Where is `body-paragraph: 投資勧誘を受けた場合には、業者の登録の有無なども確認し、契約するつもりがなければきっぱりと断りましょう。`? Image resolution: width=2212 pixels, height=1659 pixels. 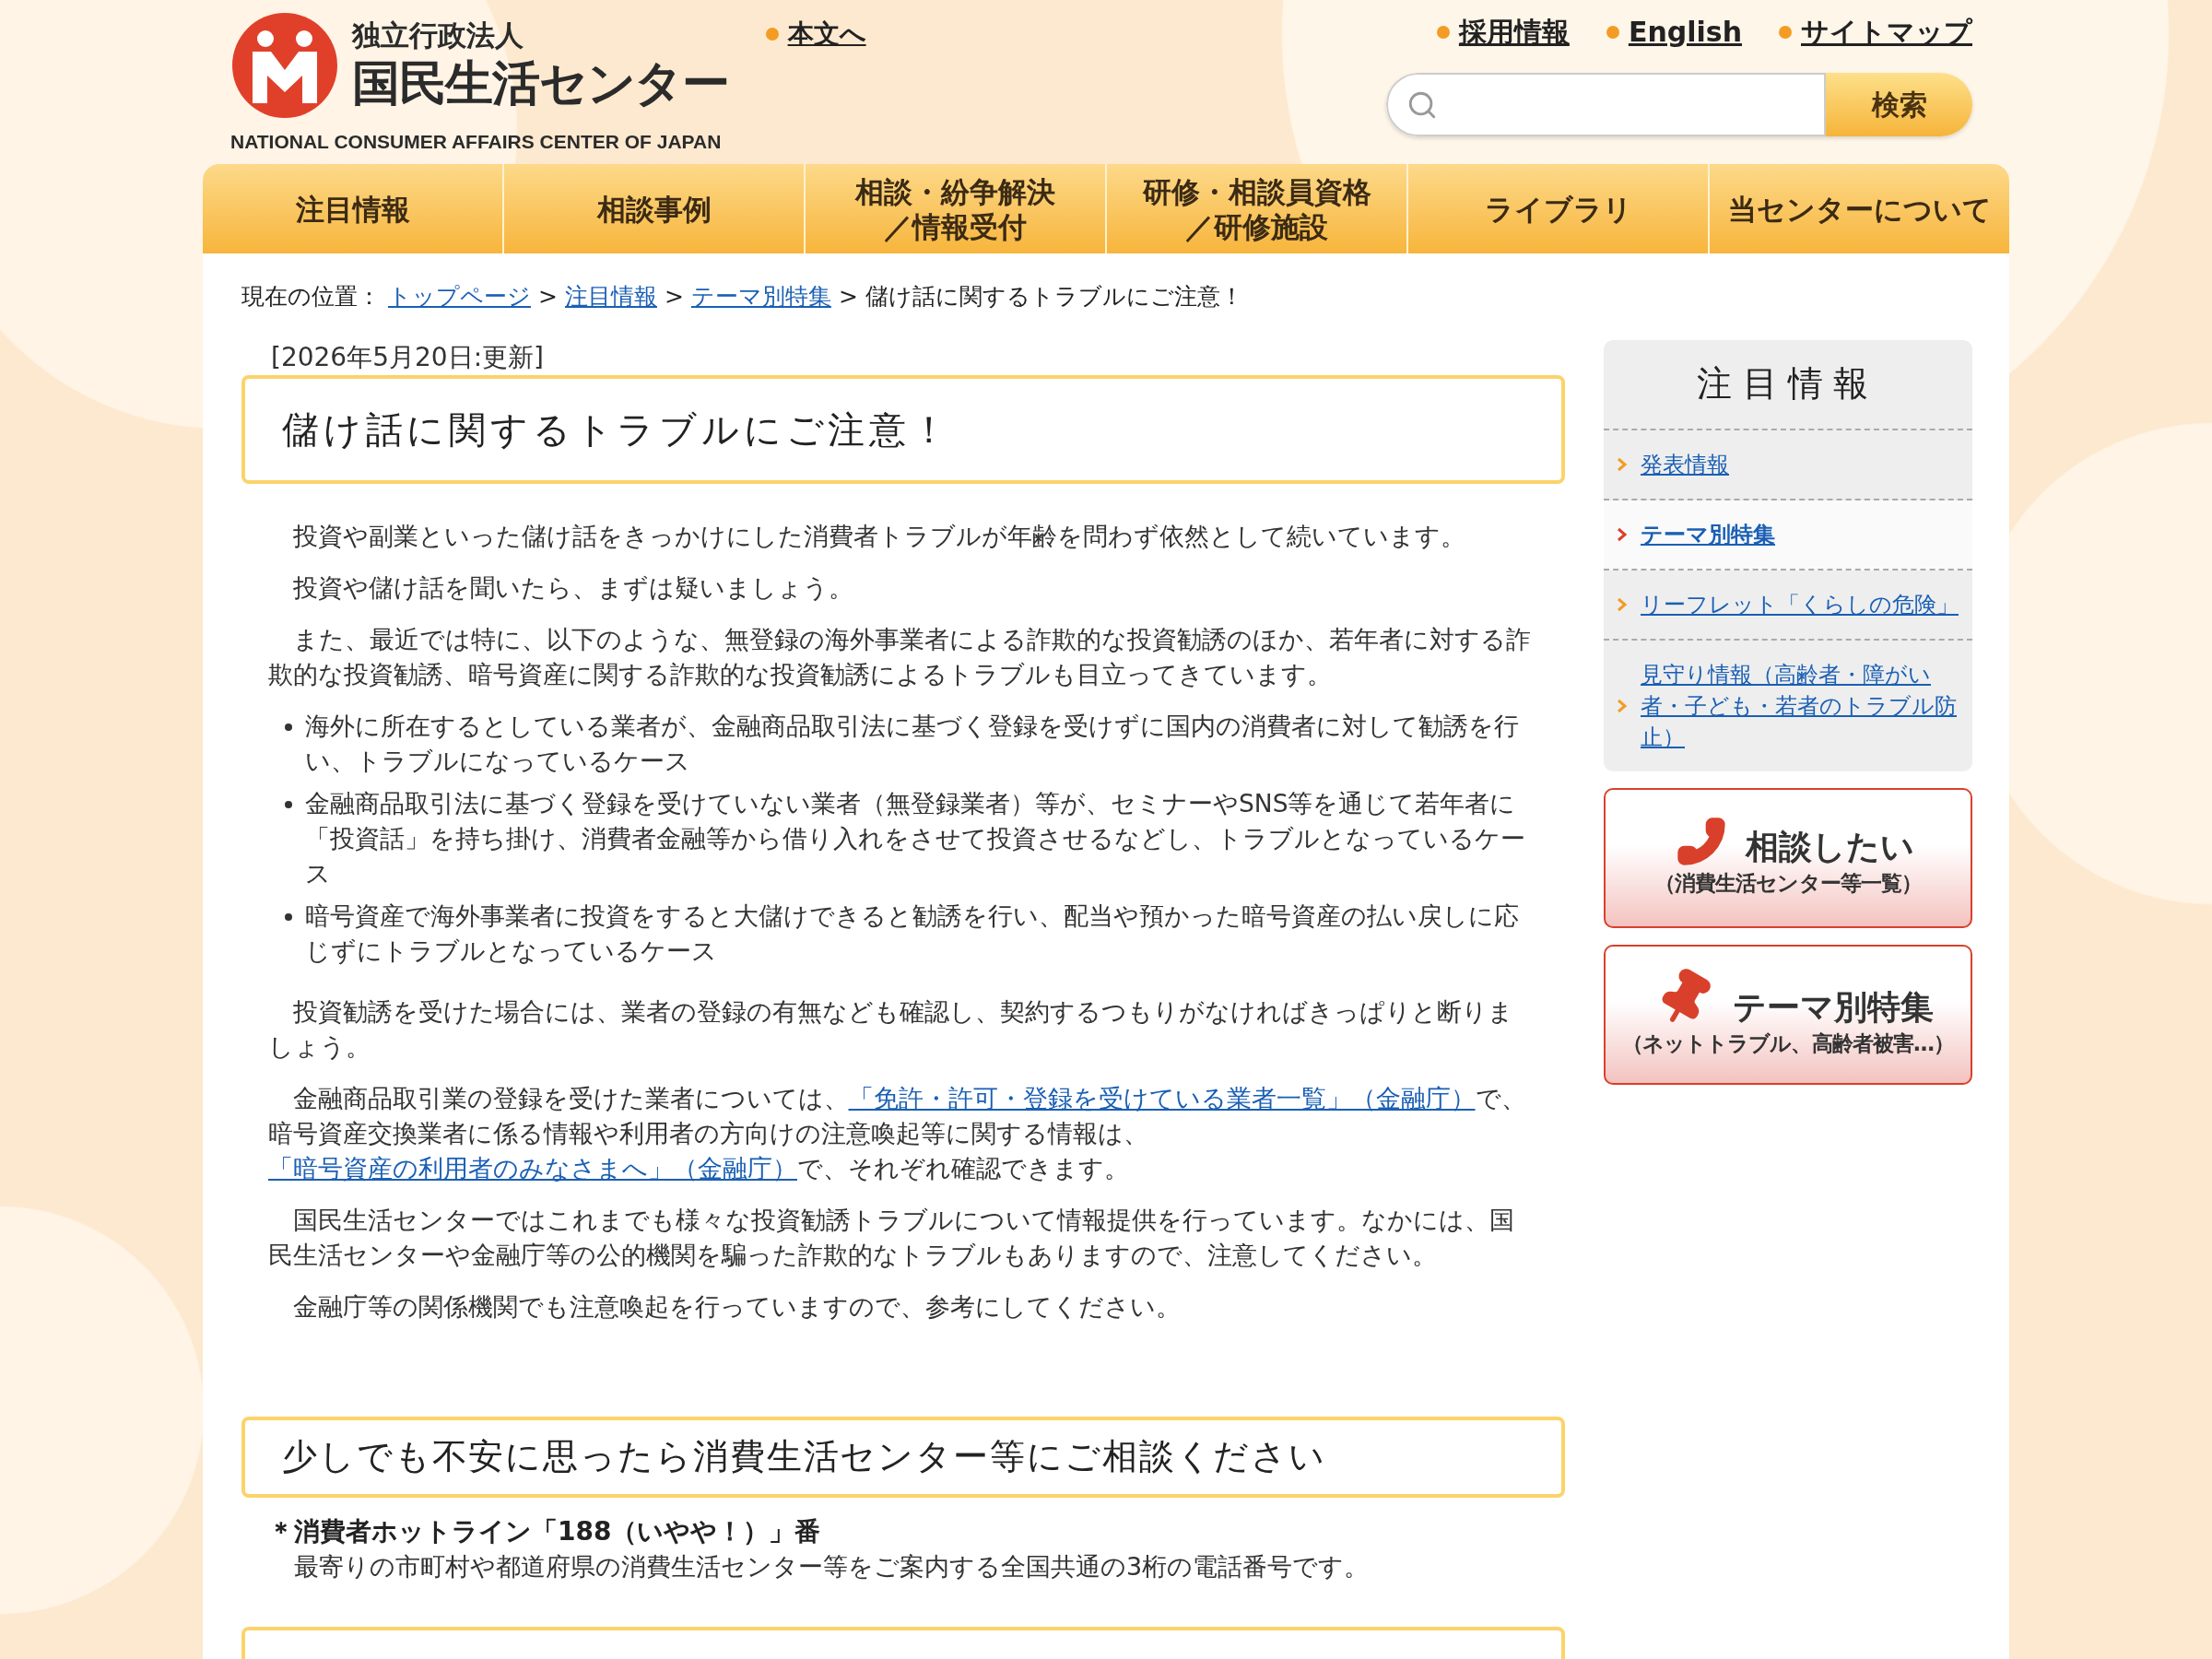
body-paragraph: 投資勧誘を受けた場合には、業者の登録の有無なども確認し、契約するつもりがなければきっぱりと断りましょう。 is located at coordinates (891, 1029).